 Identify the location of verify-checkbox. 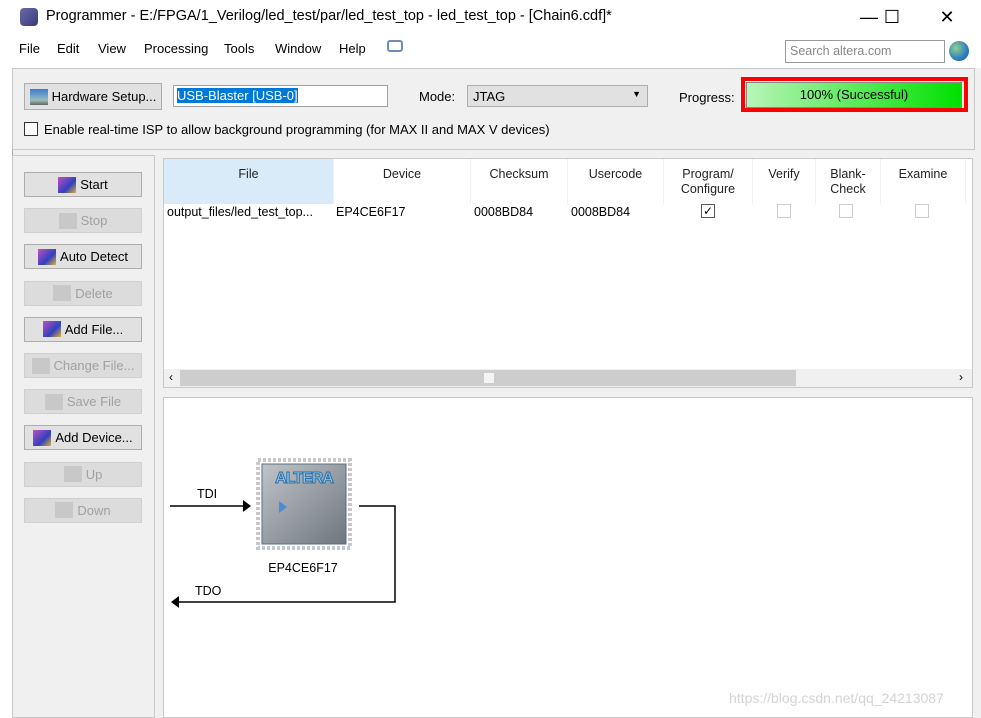
(784, 211).